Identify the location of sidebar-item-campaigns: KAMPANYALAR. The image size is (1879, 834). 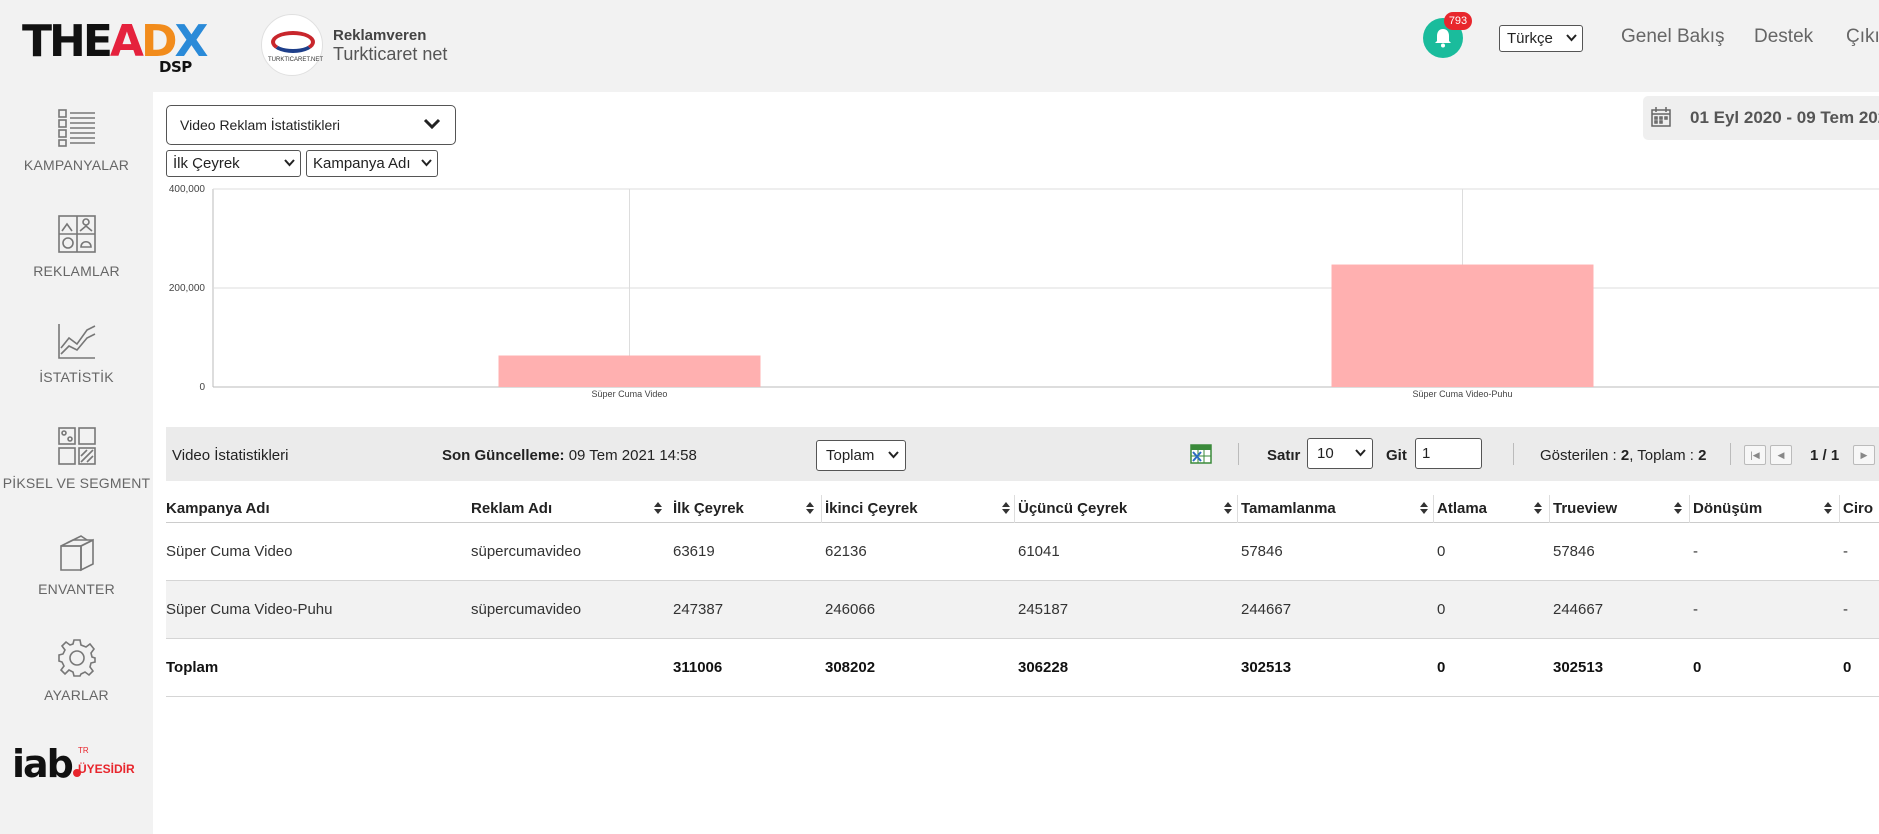
(76, 140).